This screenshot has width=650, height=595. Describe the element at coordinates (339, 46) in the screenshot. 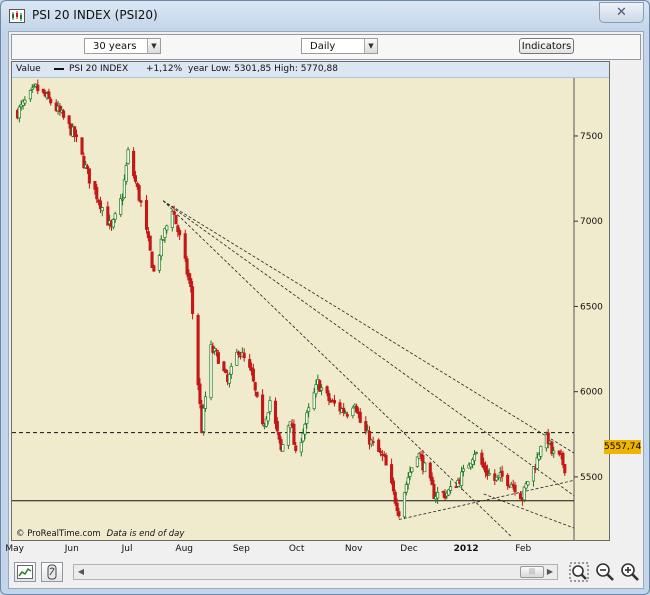

I see `interval-select: Daily ▼` at that location.